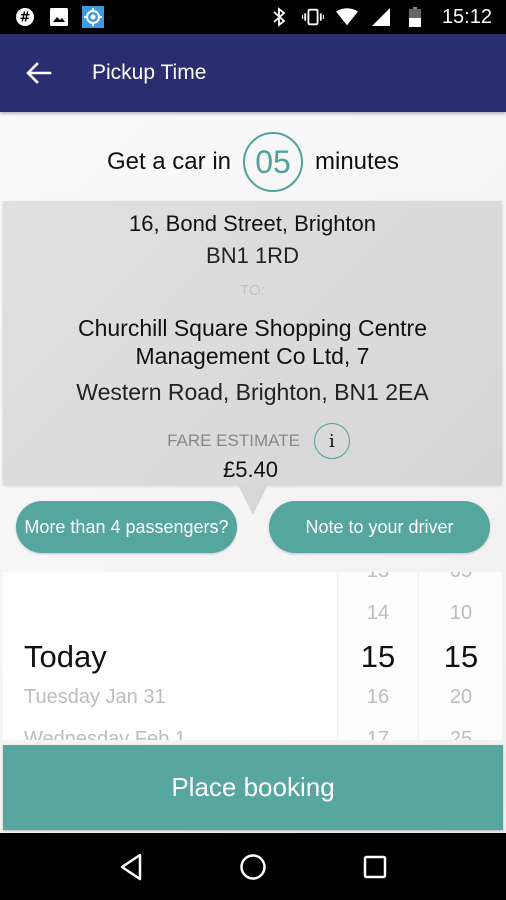 This screenshot has height=900, width=506. I want to click on minute-option: 25, so click(461, 734).